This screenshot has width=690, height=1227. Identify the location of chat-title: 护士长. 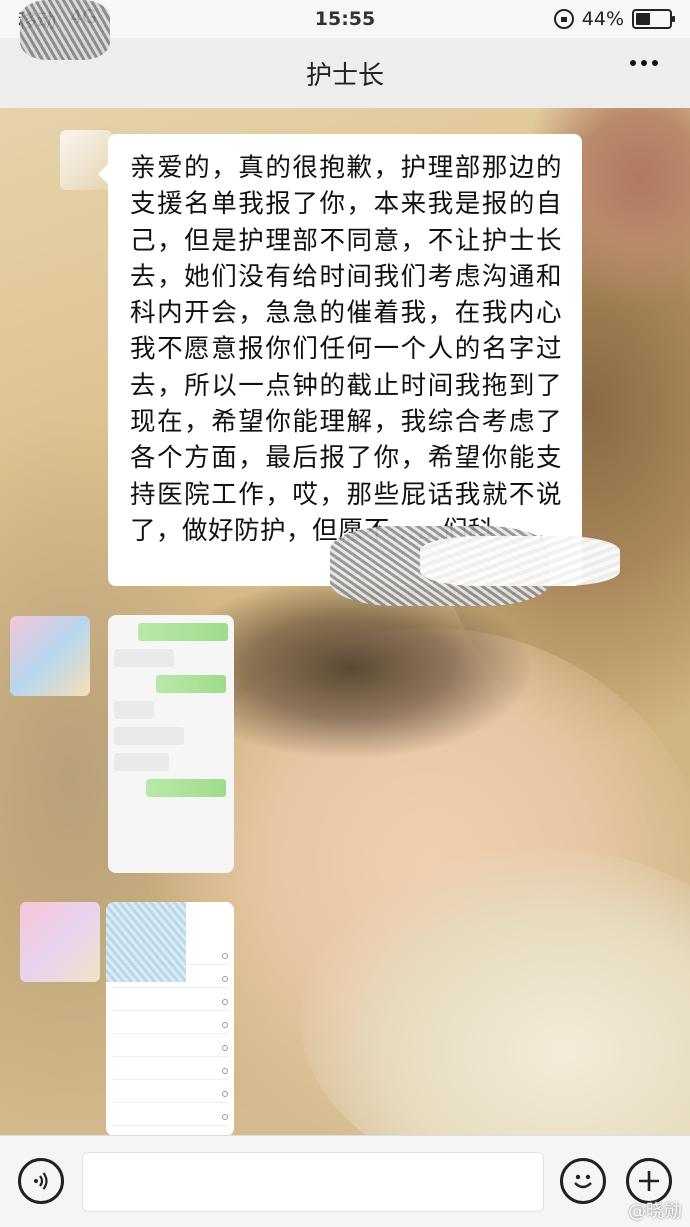
(344, 75).